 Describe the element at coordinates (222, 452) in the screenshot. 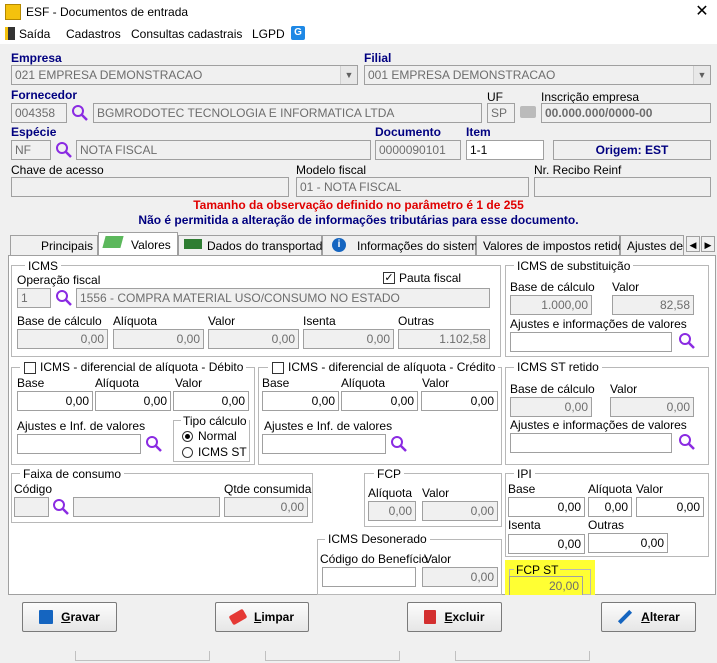

I see `radio-icms-st-label: ICMS ST` at that location.